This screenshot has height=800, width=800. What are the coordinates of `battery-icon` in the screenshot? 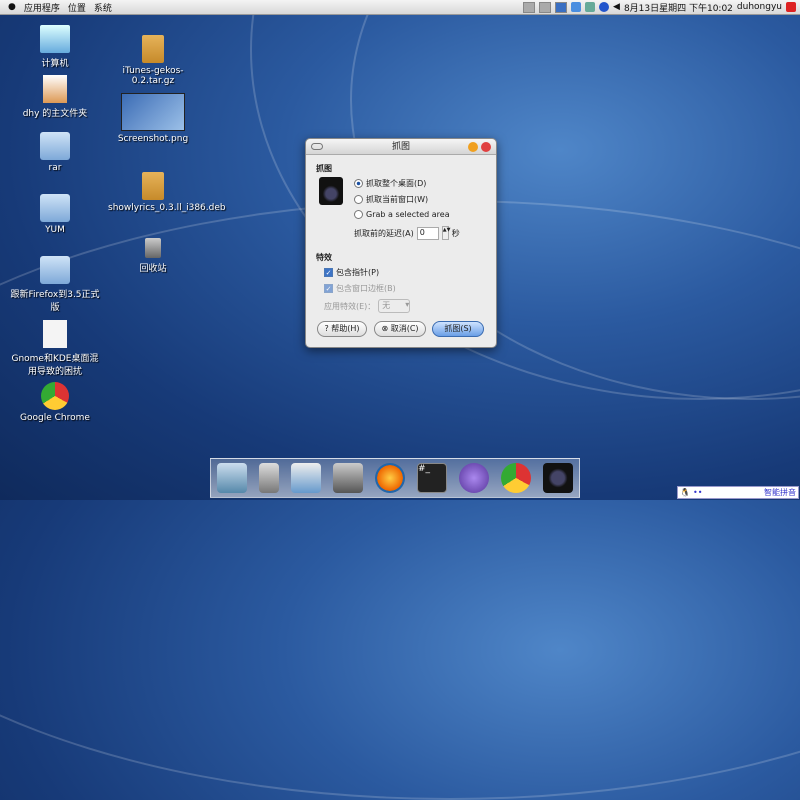 It's located at (590, 7).